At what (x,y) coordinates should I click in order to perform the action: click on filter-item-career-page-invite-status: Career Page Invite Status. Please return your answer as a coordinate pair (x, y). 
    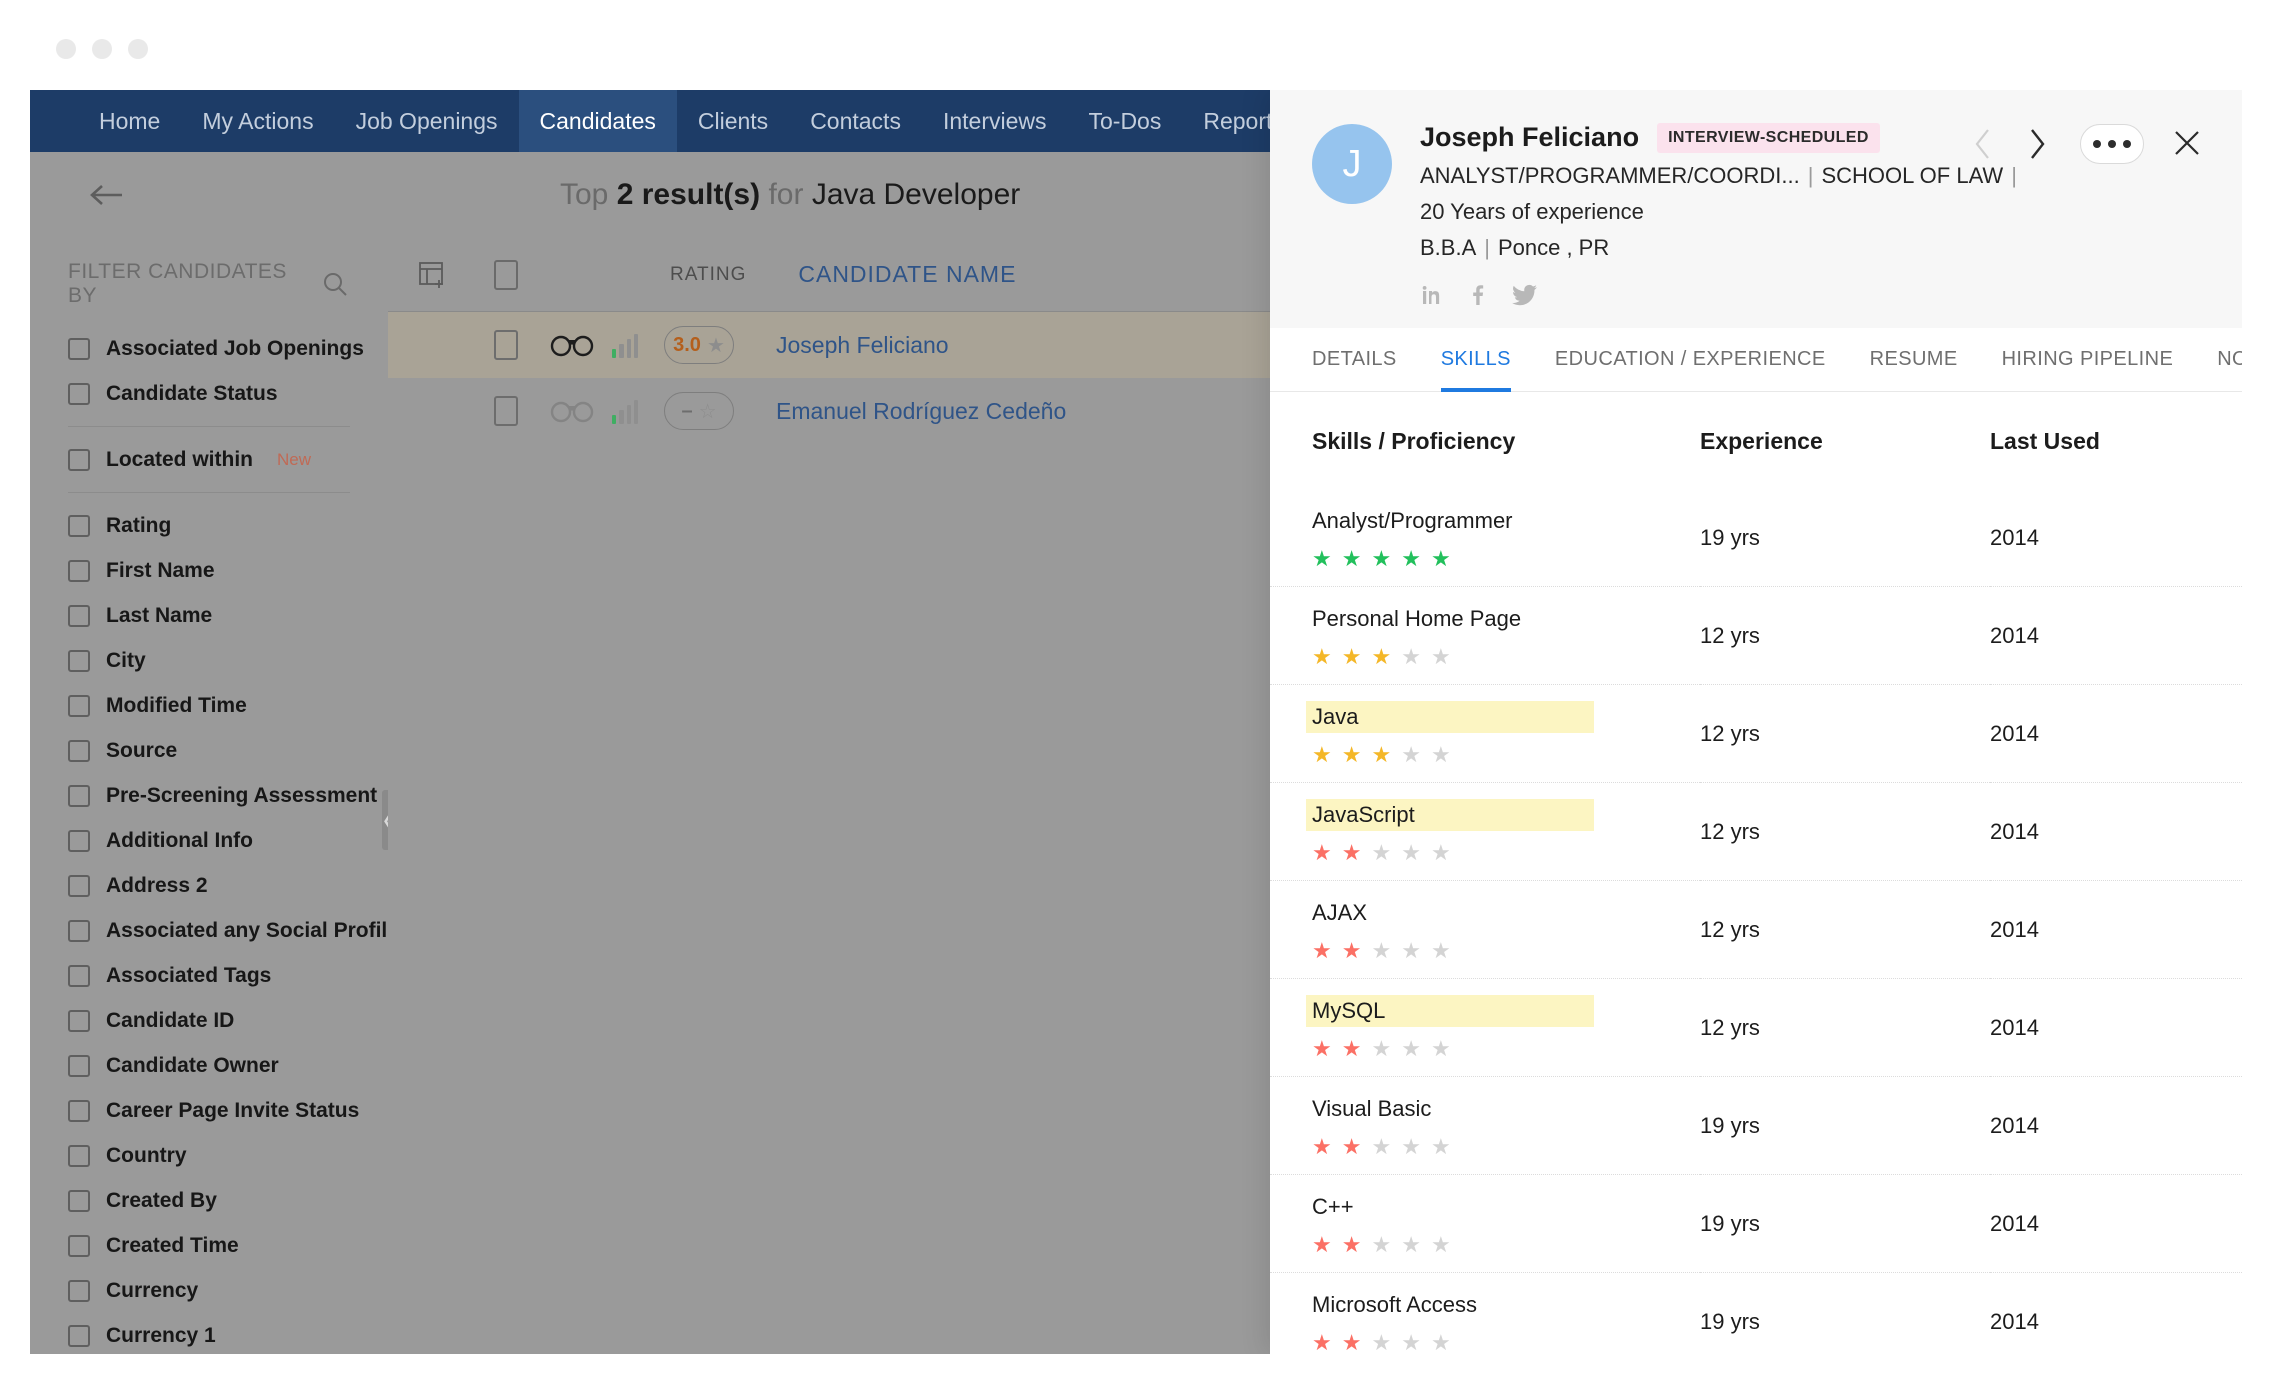
    Looking at the image, I should click on (209, 1110).